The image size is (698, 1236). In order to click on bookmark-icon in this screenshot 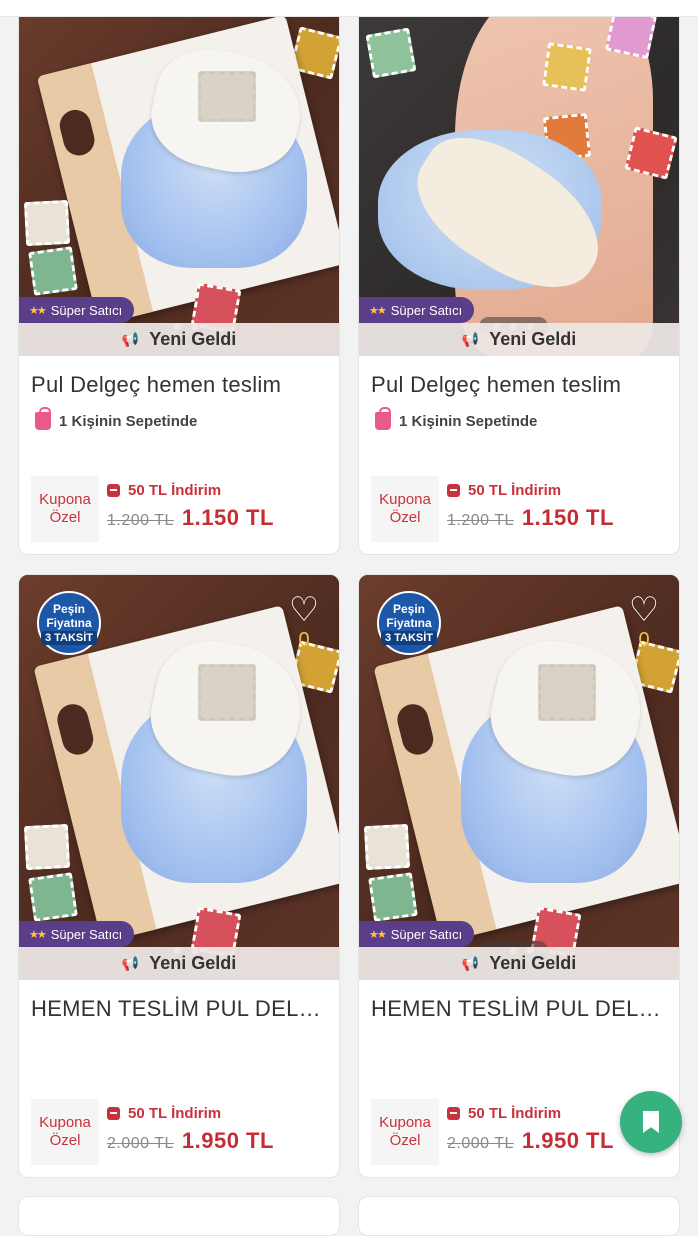, I will do `click(651, 1122)`.